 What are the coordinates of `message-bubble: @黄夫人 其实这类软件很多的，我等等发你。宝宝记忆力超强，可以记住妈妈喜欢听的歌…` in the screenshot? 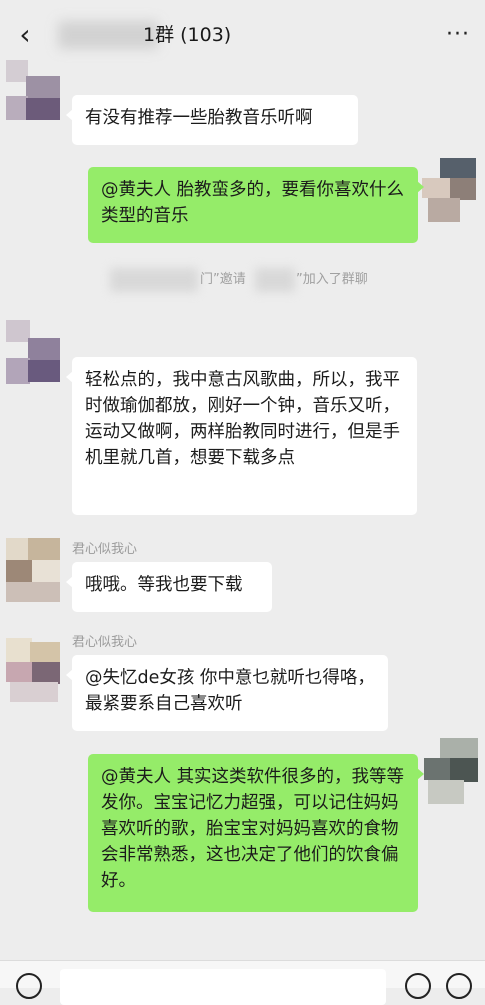 It's located at (256, 833).